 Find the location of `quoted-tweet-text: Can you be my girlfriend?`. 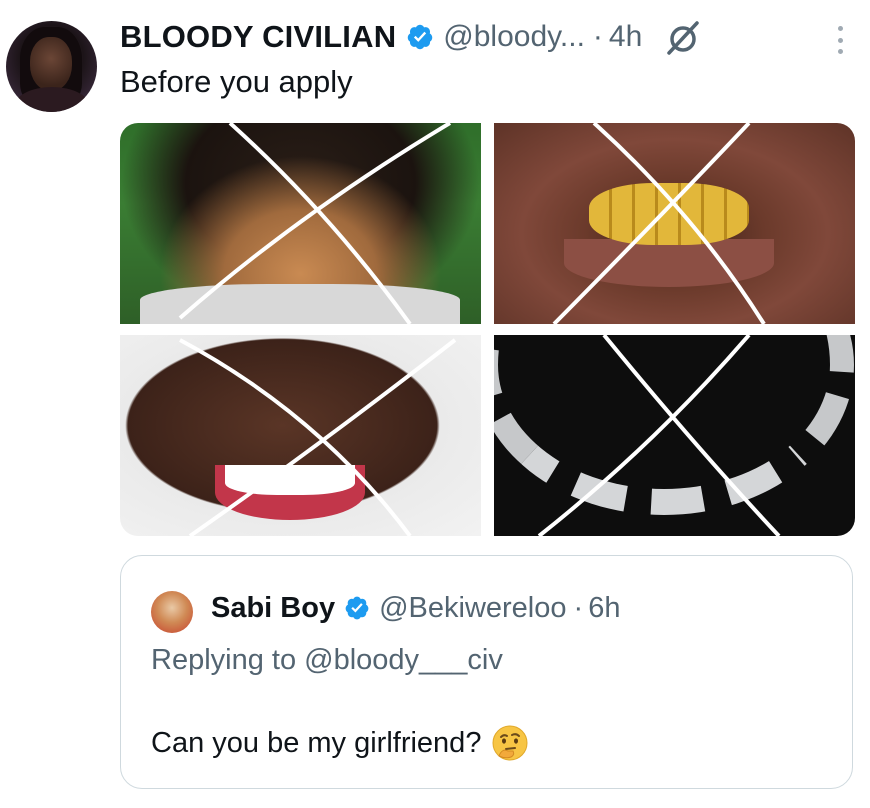

quoted-tweet-text: Can you be my girlfriend? is located at coordinates (316, 742).